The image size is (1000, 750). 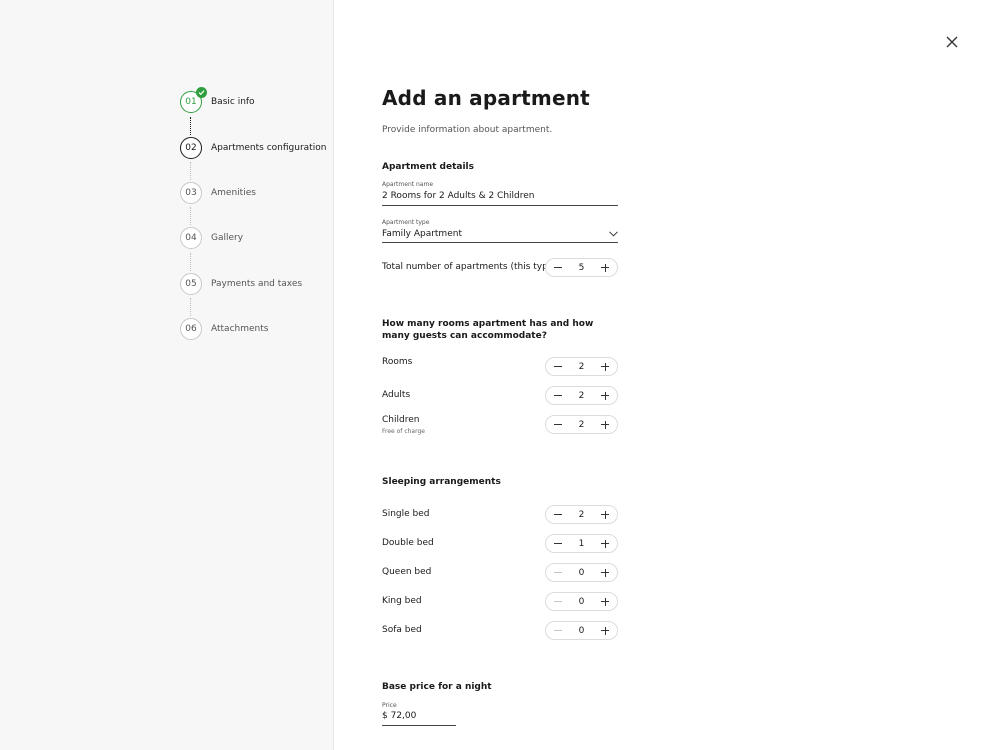 I want to click on step-number-badge: 03, so click(x=191, y=193).